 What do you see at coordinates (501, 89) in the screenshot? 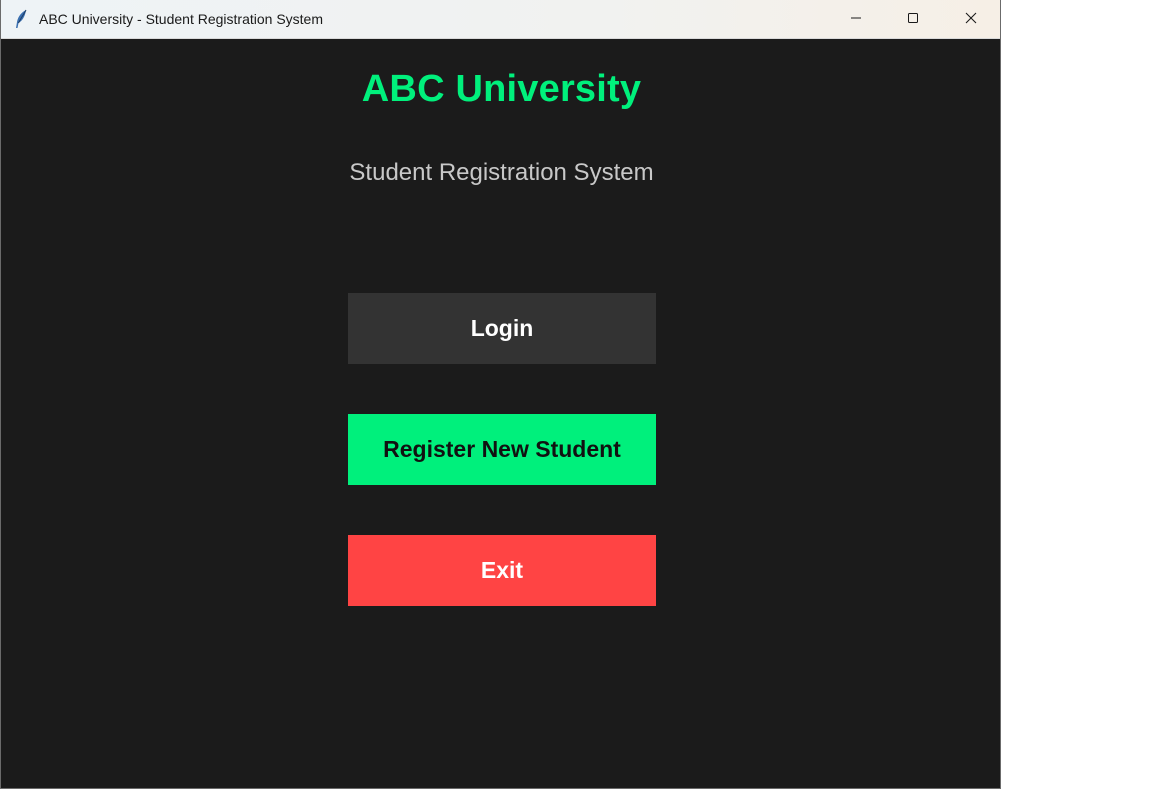
I see `page-title: ABC University` at bounding box center [501, 89].